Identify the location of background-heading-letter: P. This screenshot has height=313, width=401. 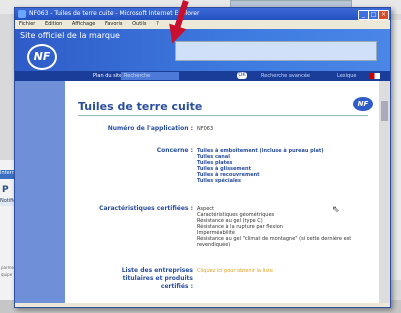
(5, 190).